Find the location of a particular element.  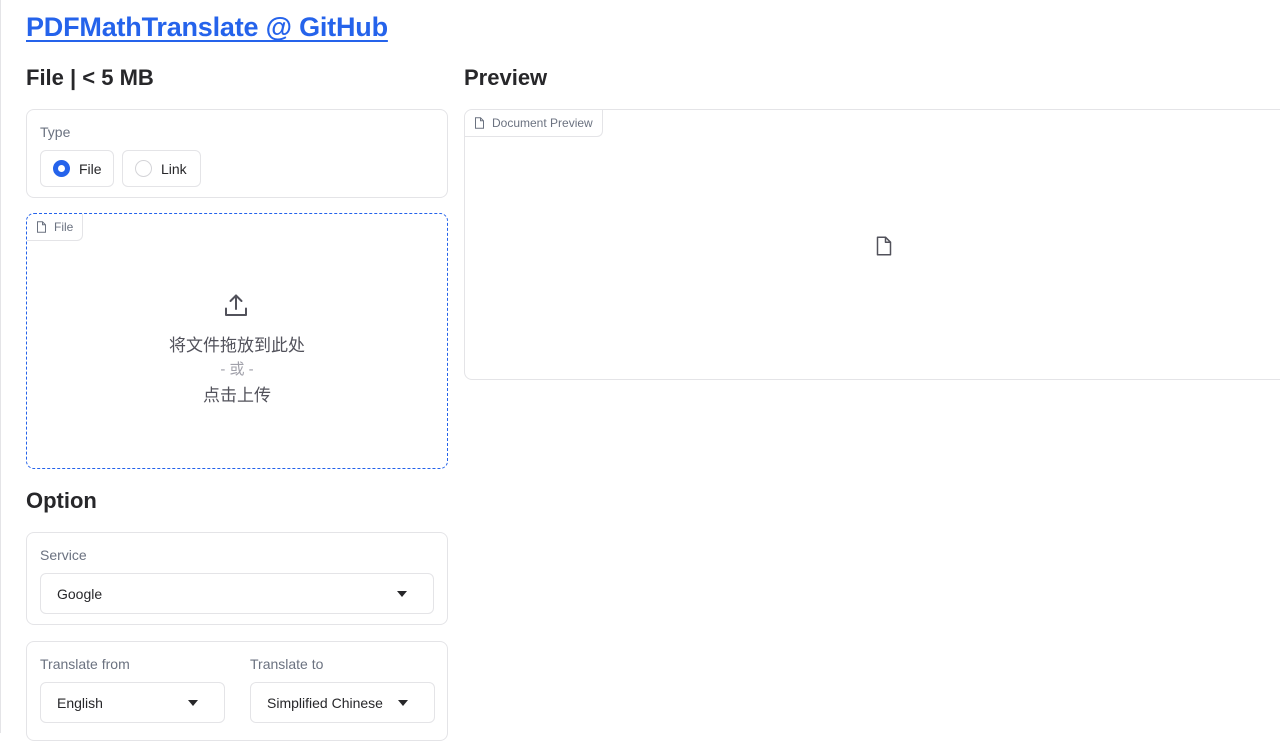

translate-to-selected-value: Simplified Chinese is located at coordinates (325, 702).